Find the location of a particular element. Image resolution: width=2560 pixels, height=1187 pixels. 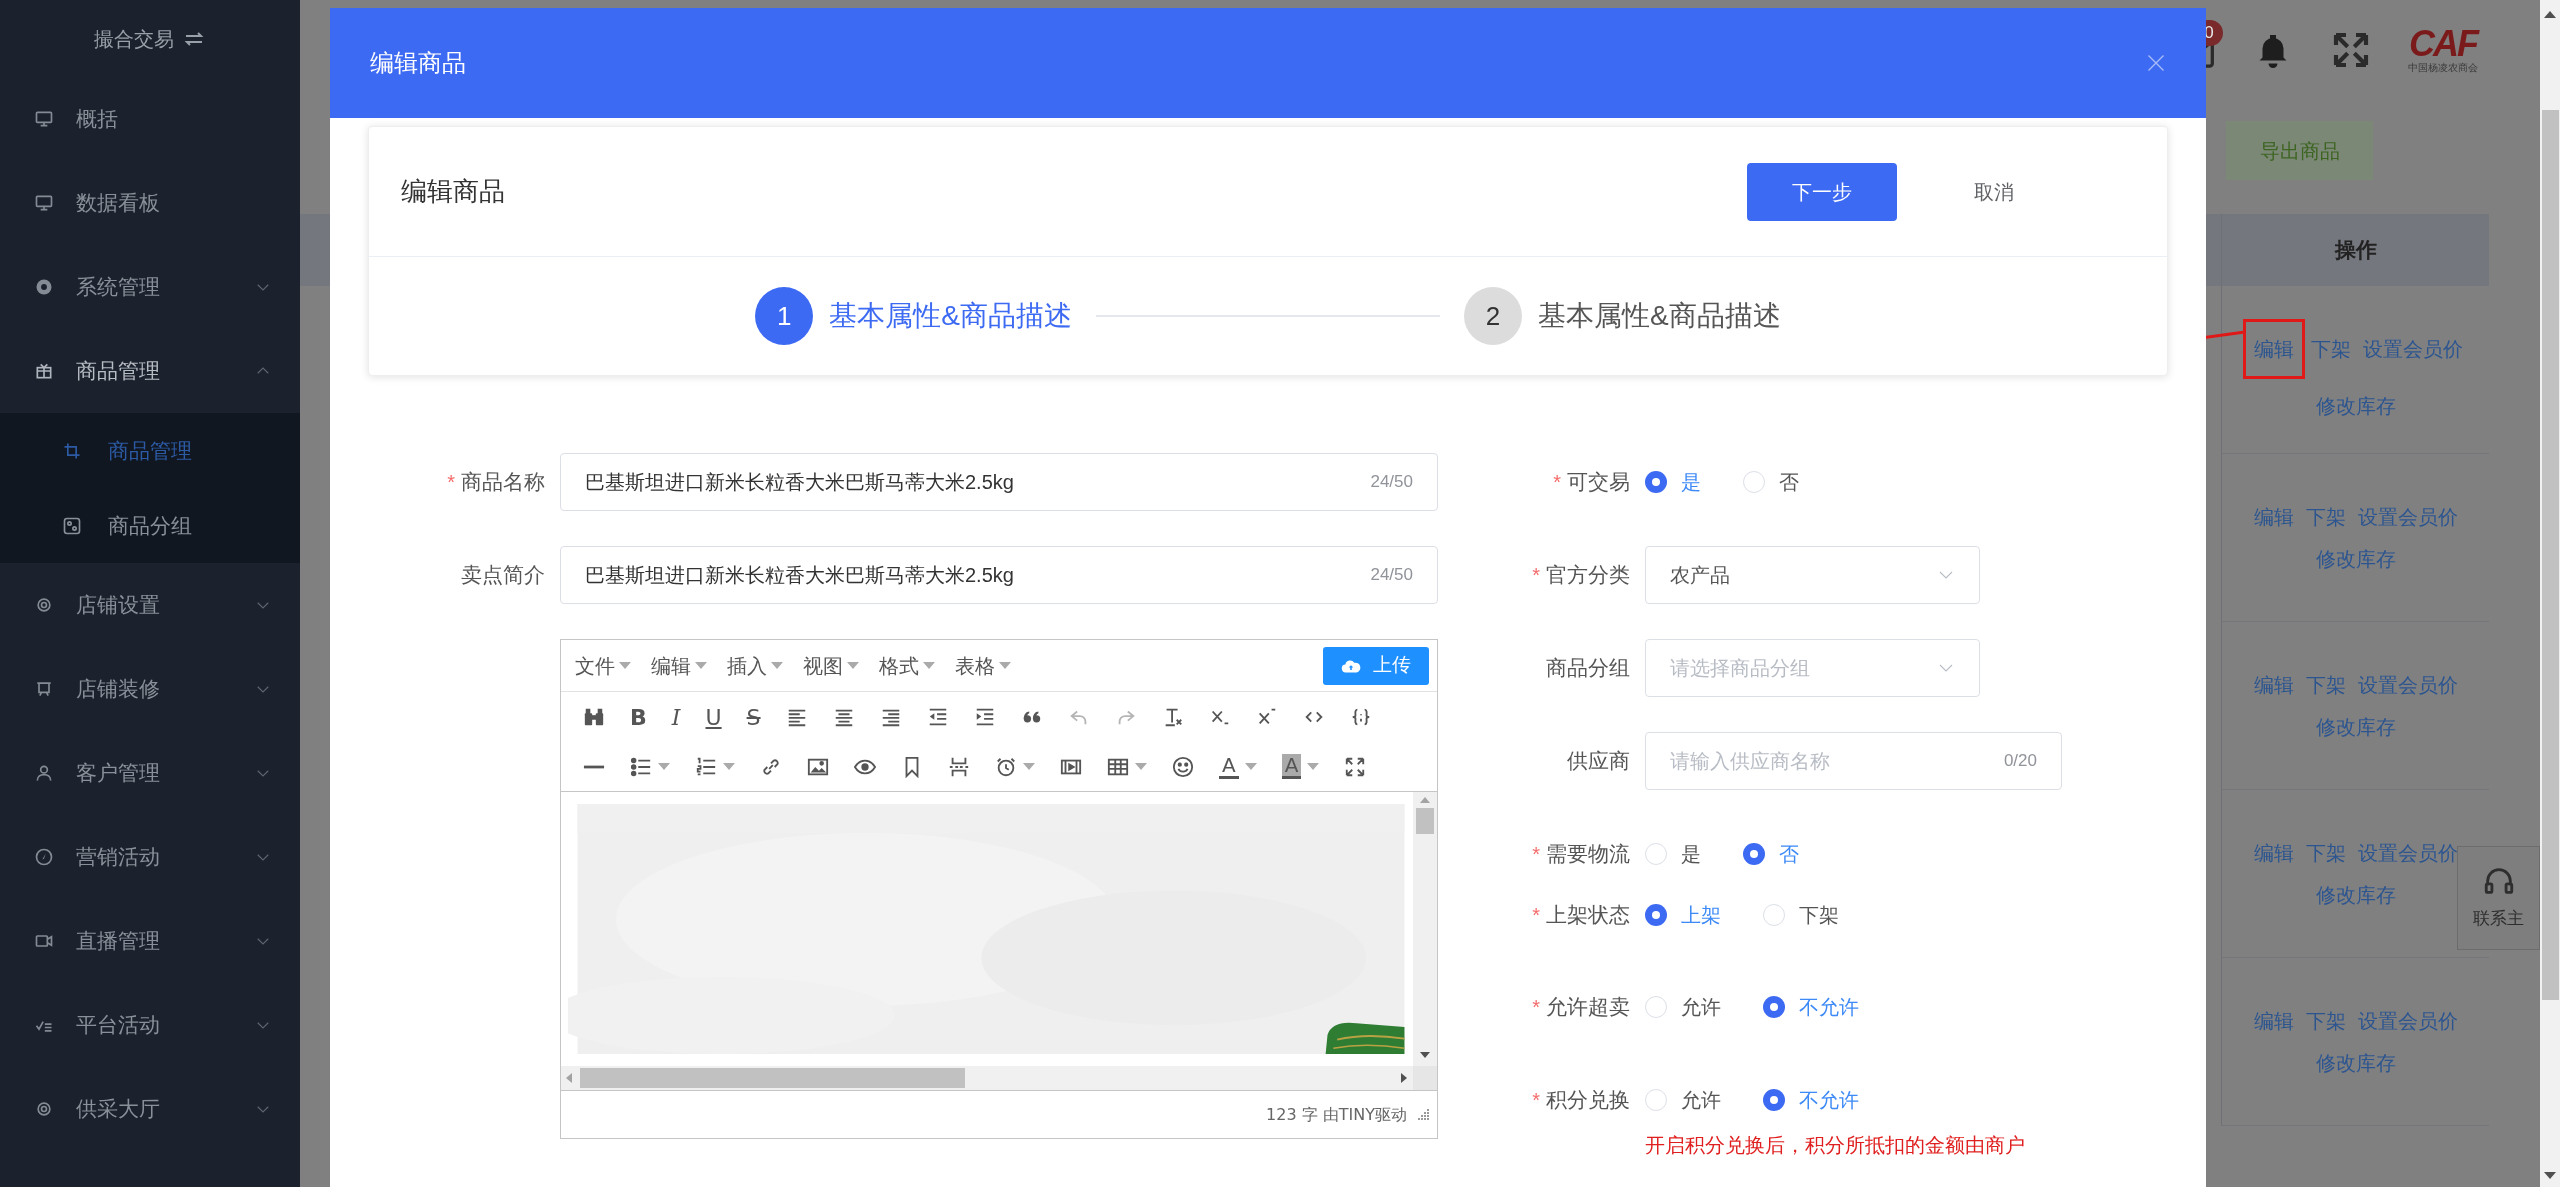

menu-button: 文件 is located at coordinates (603, 665).